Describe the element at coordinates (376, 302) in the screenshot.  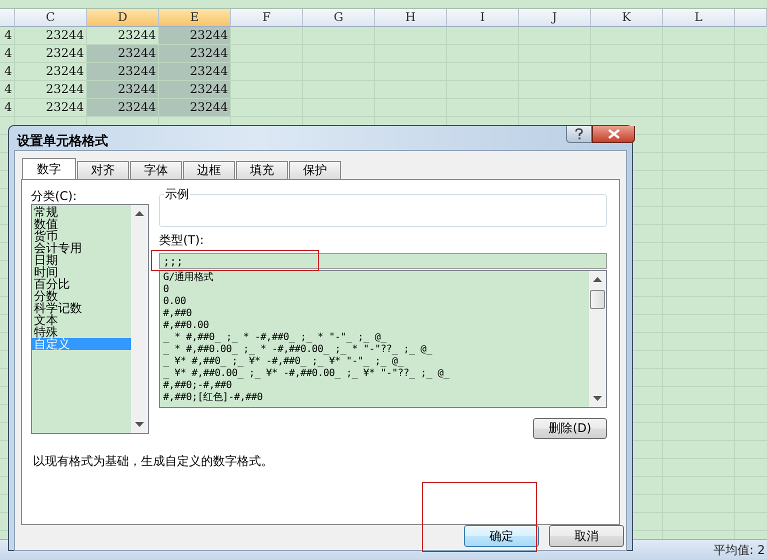
I see `list-item: 0.00` at that location.